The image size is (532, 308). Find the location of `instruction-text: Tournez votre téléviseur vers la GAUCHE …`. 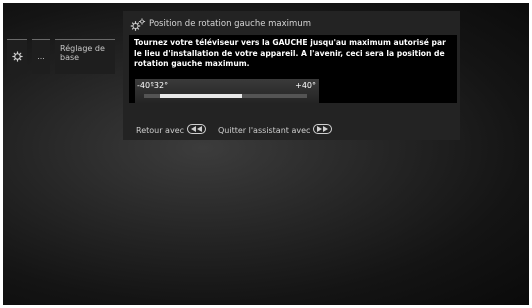

instruction-text: Tournez votre téléviseur vers la GAUCHE … is located at coordinates (290, 53).